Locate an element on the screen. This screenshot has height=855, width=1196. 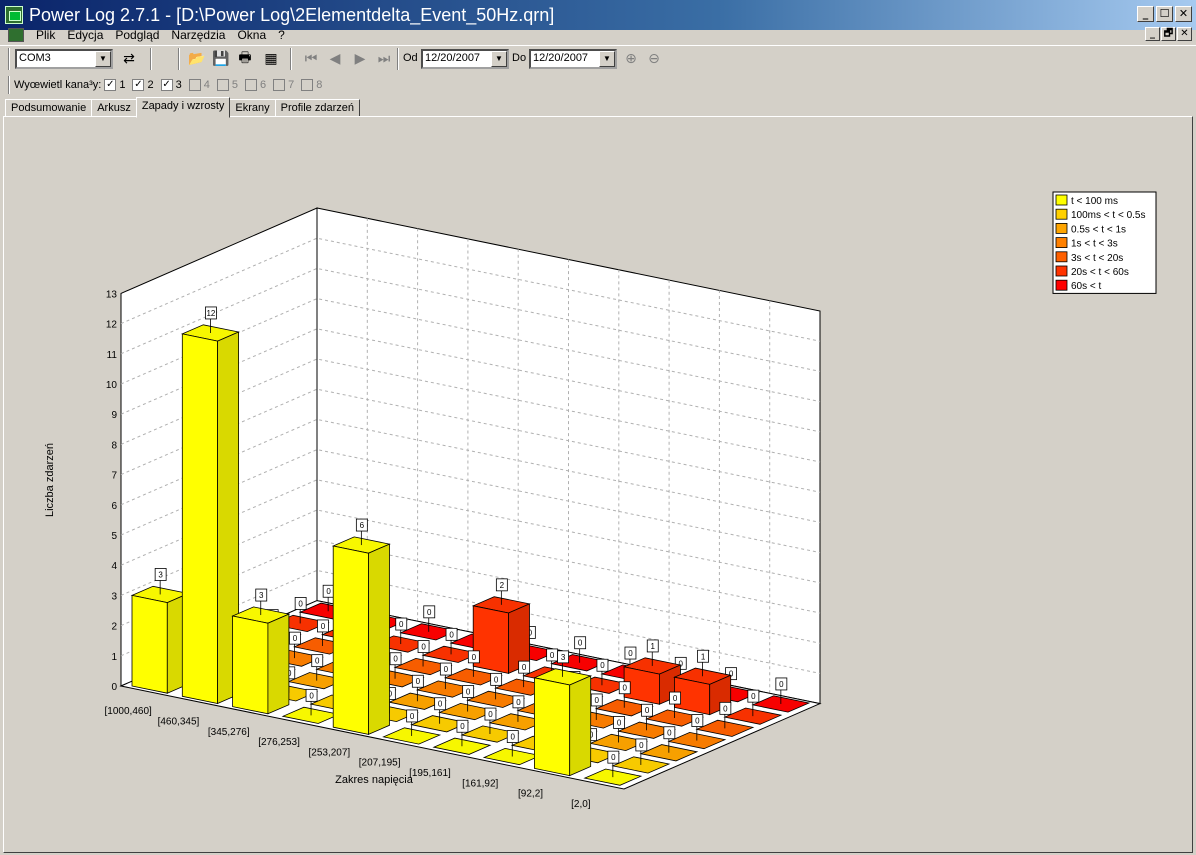
open-folder-icon: 📂 is located at coordinates (197, 59).